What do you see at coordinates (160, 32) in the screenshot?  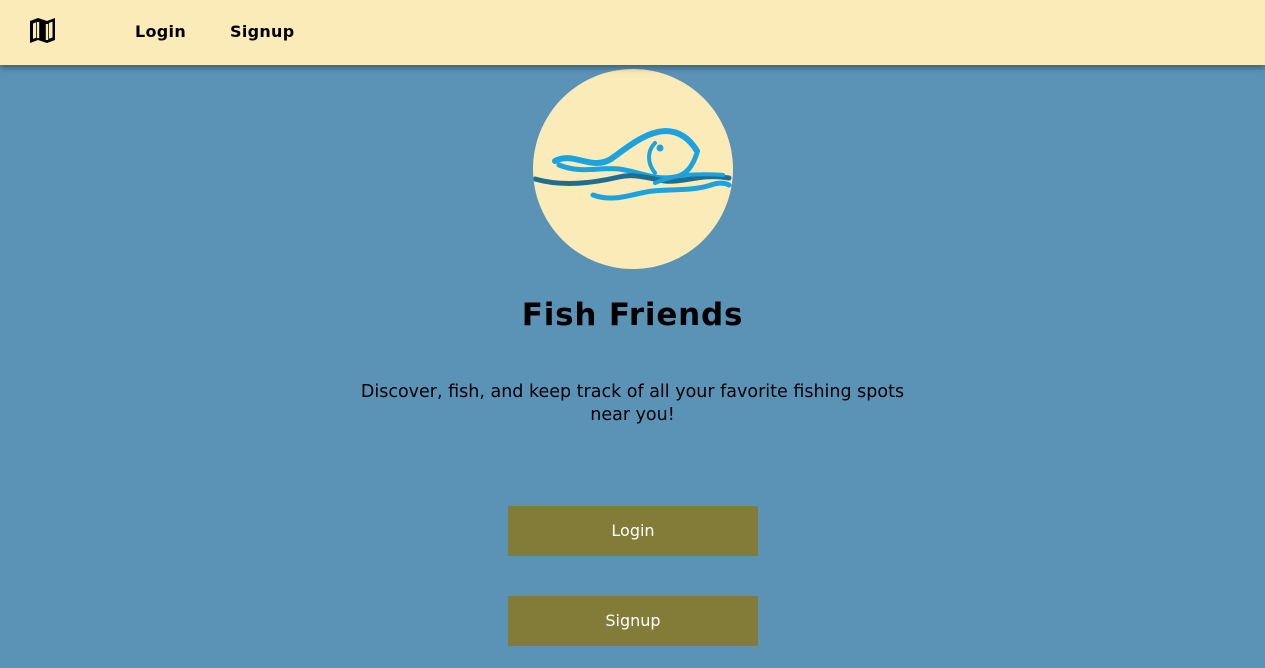 I see `nav-login-link: Login` at bounding box center [160, 32].